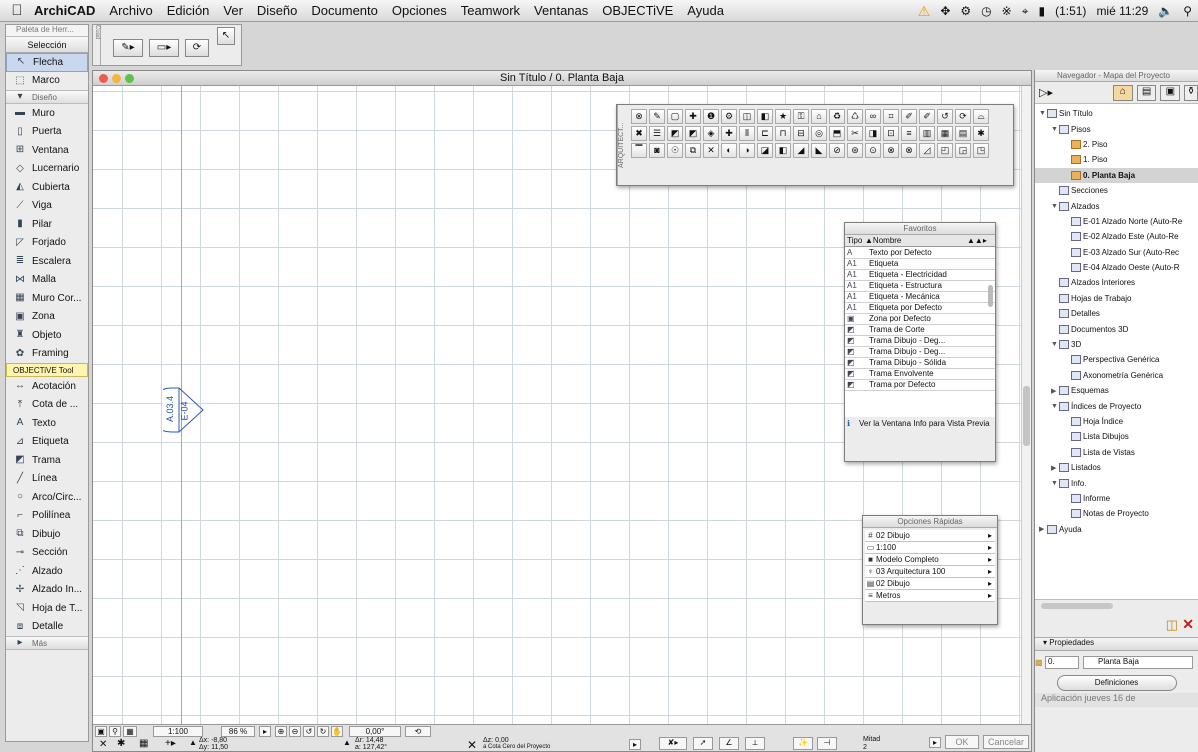 This screenshot has height=752, width=1198. I want to click on tool-line: ╱ Línea, so click(47, 479).